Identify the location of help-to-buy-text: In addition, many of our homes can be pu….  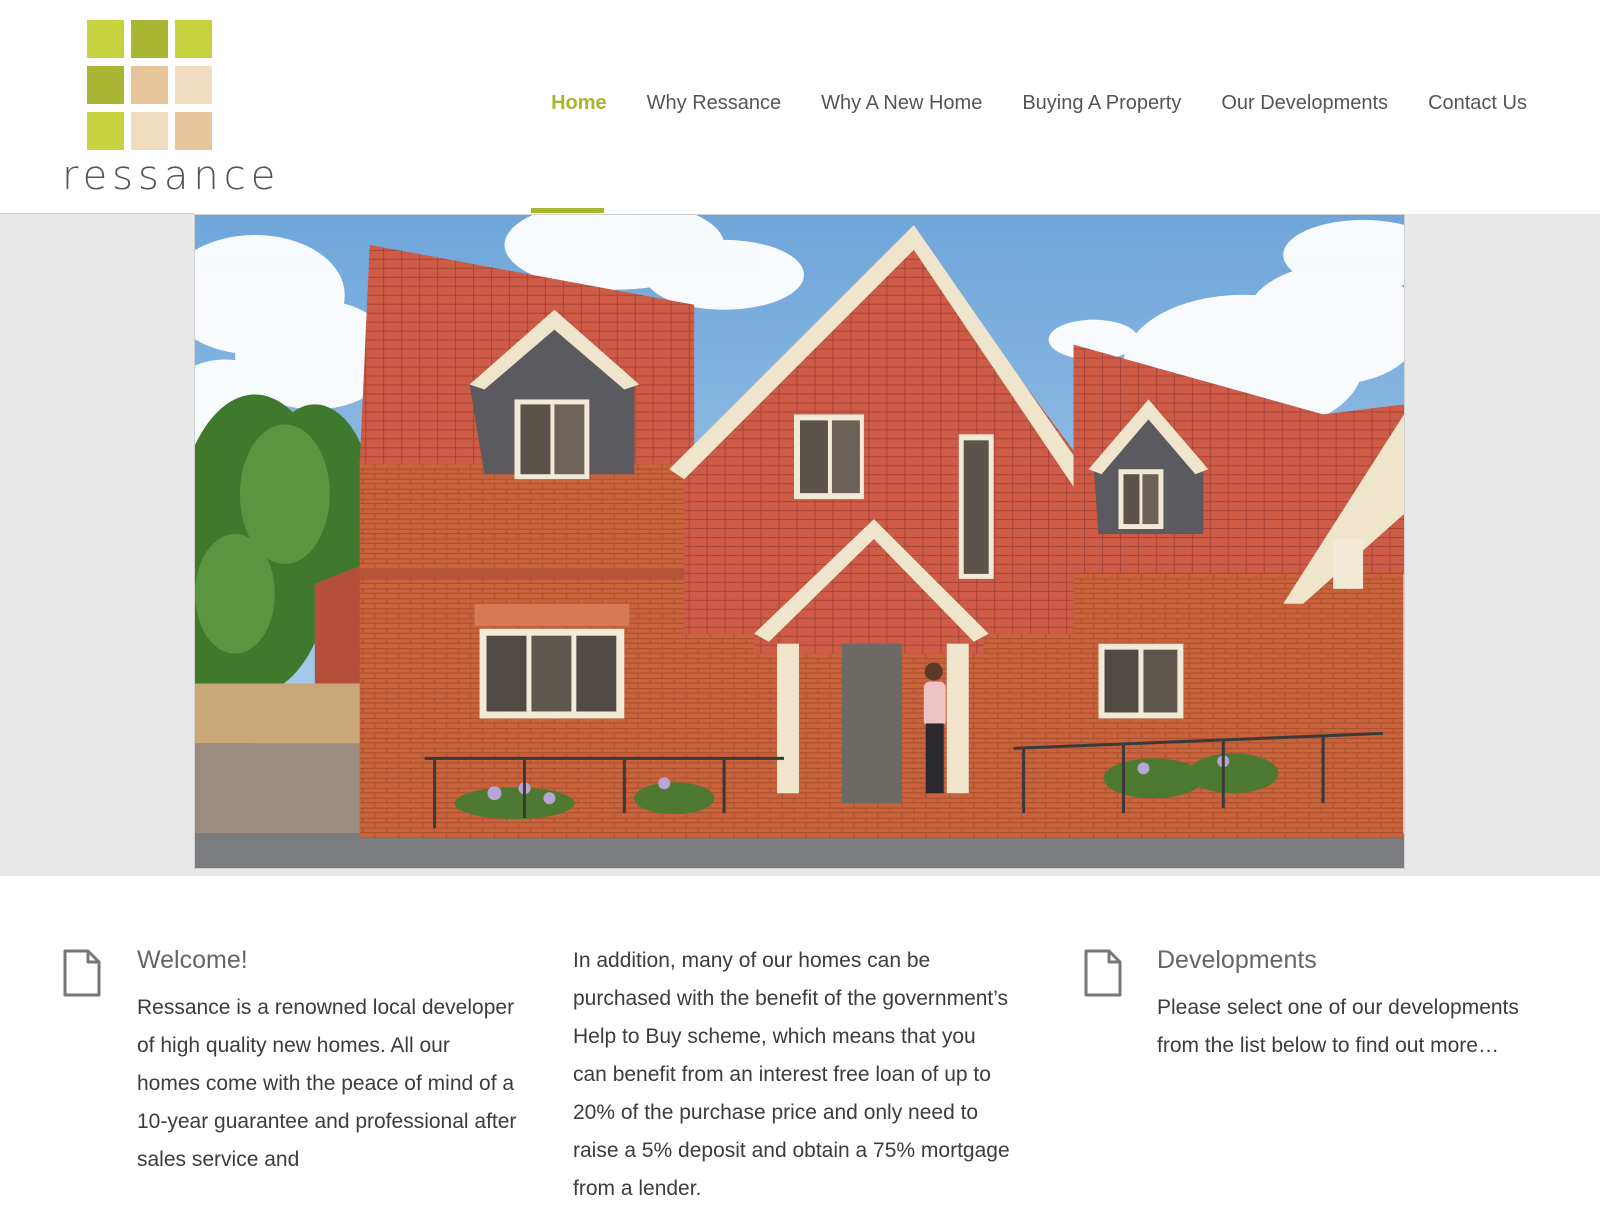
(791, 1074).